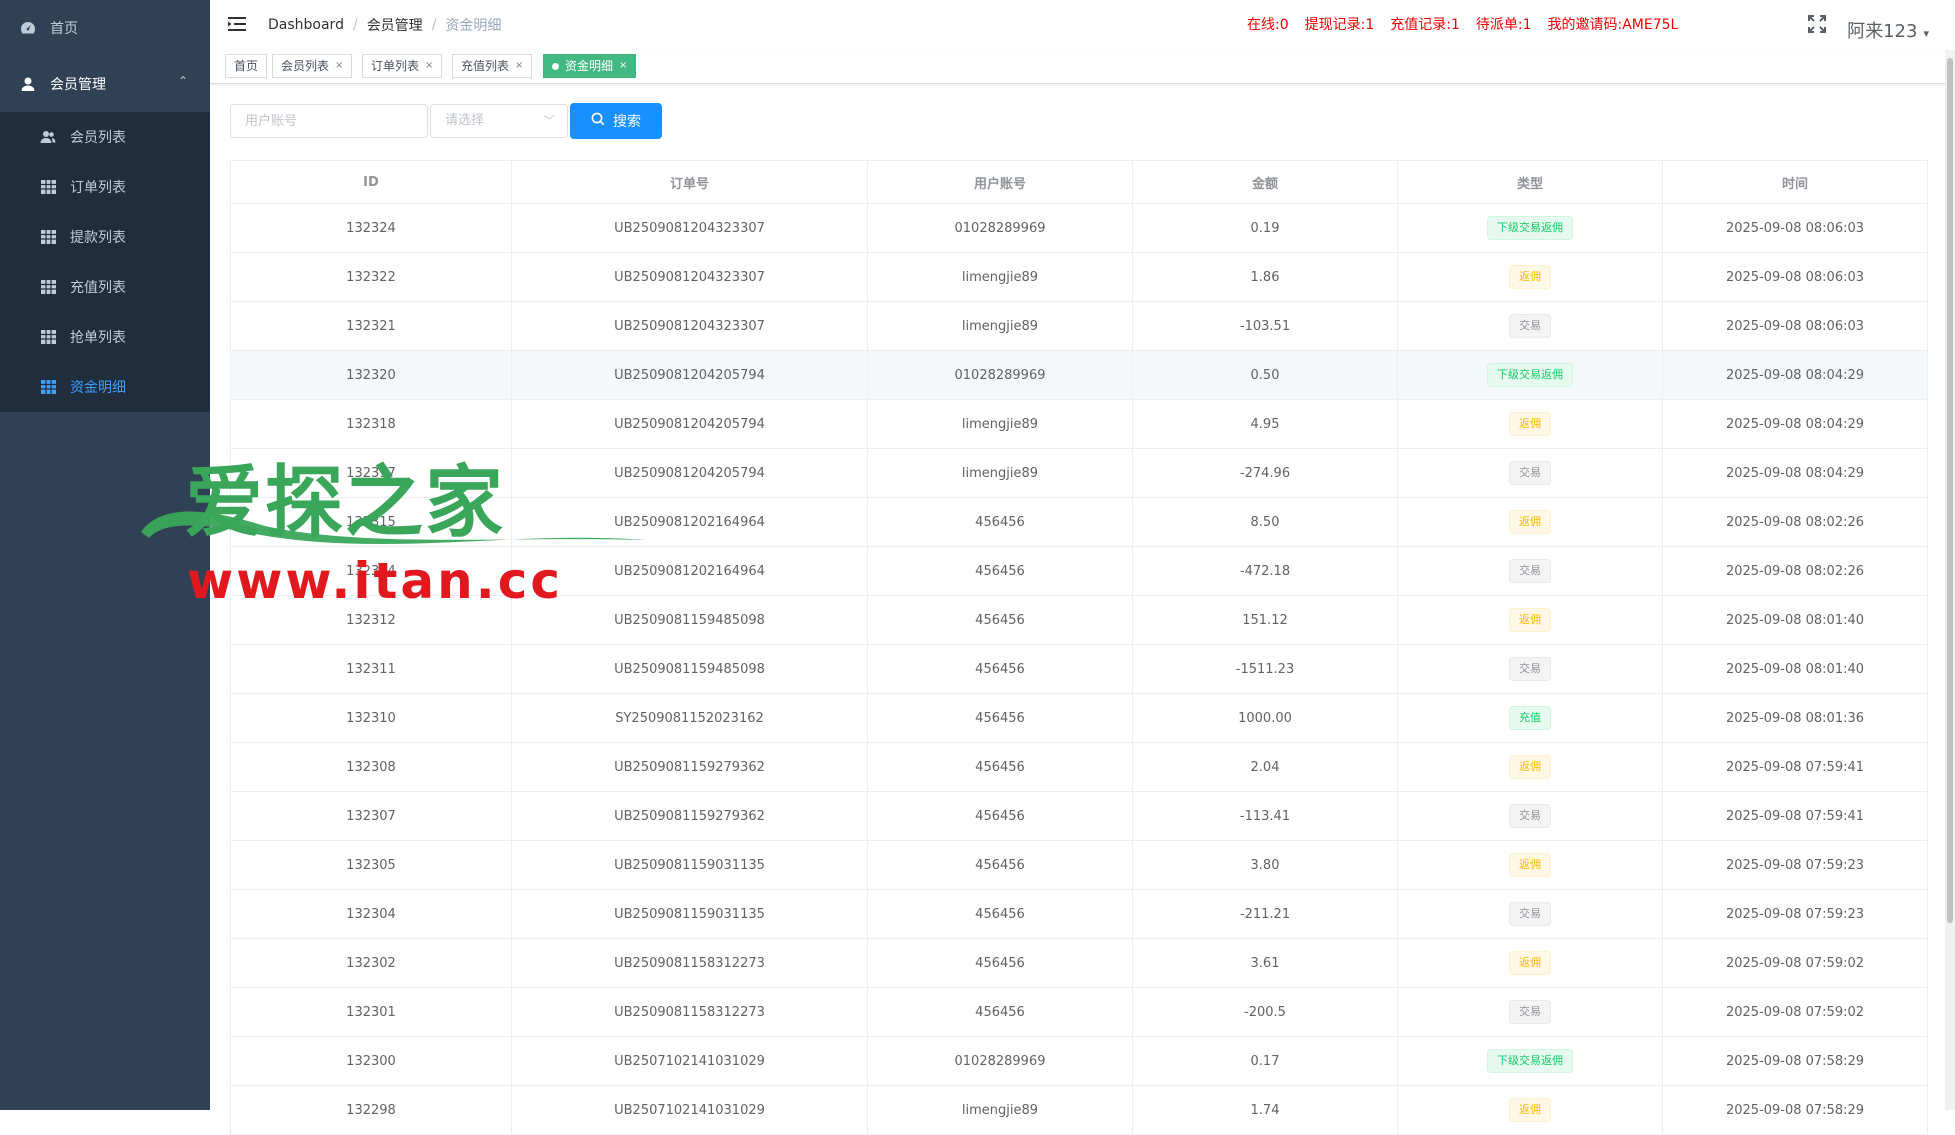  What do you see at coordinates (371, 767) in the screenshot?
I see `cell-id: 132308` at bounding box center [371, 767].